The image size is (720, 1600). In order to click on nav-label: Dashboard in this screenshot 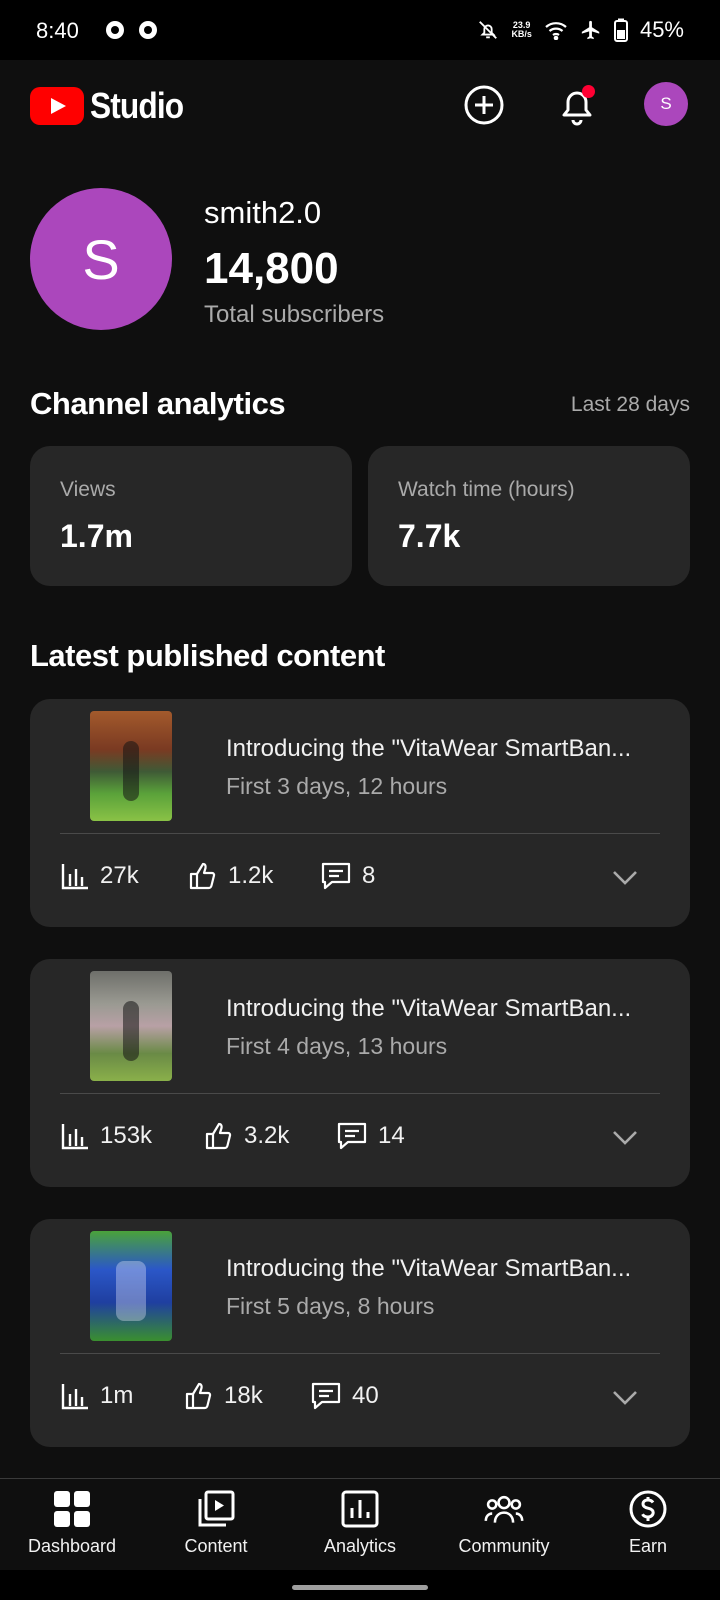, I will do `click(72, 1546)`.